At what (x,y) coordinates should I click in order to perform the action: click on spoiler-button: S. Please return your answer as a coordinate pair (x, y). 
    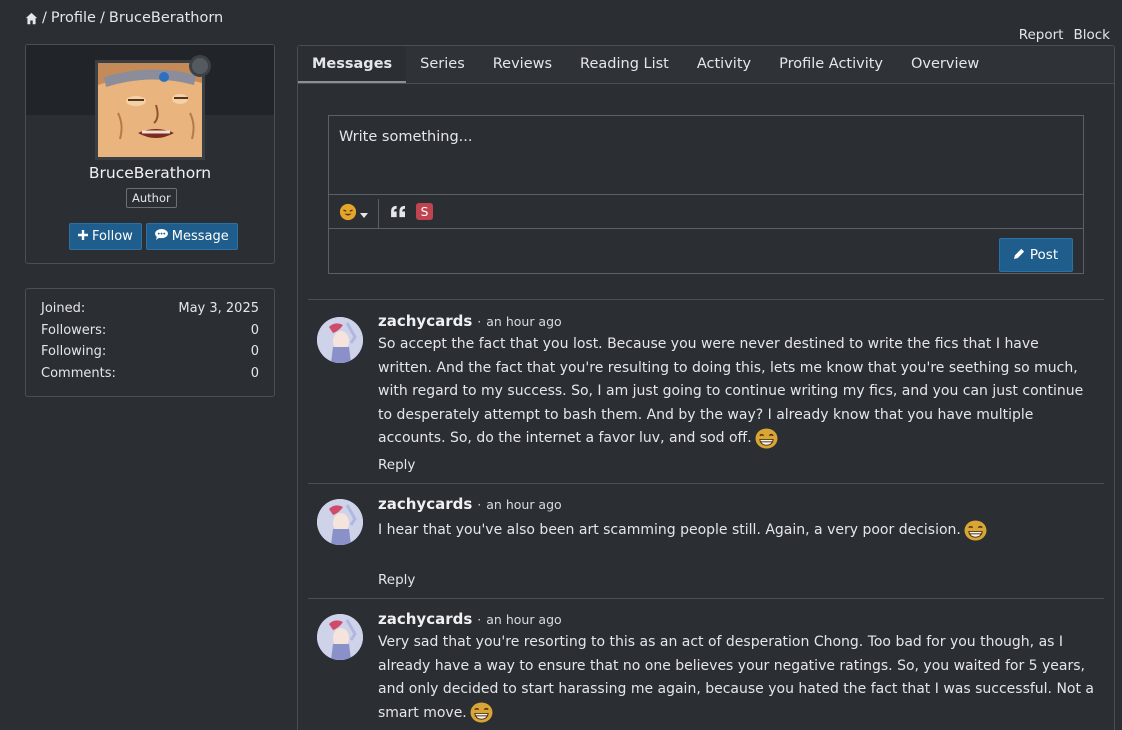
    Looking at the image, I should click on (424, 214).